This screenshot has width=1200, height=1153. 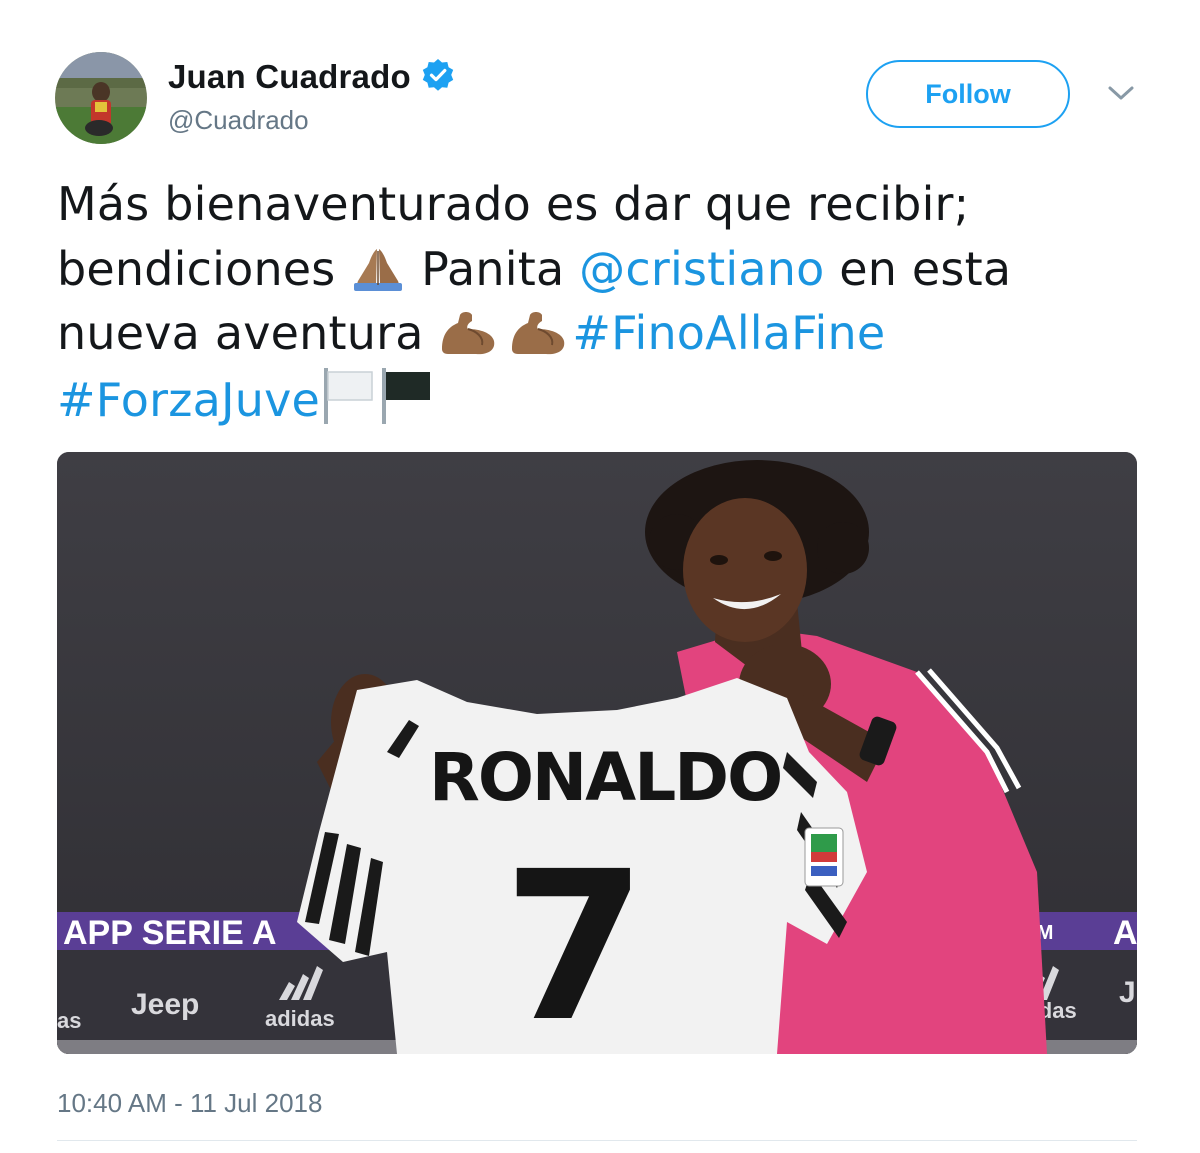 What do you see at coordinates (204, 268) in the screenshot?
I see `tweet-line-2-start: bendiciones` at bounding box center [204, 268].